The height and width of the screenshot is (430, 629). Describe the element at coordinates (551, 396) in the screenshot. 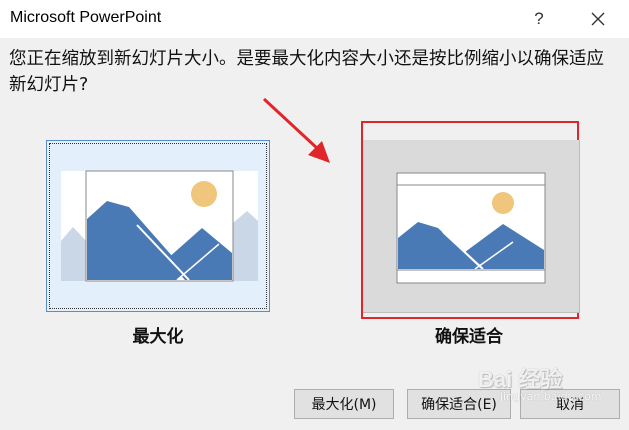

I see `watermark-url: jingyan.baidu.com` at that location.